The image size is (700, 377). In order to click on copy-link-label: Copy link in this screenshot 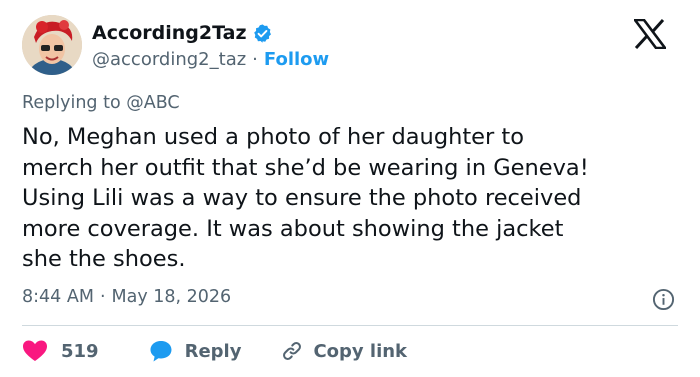, I will do `click(360, 351)`.